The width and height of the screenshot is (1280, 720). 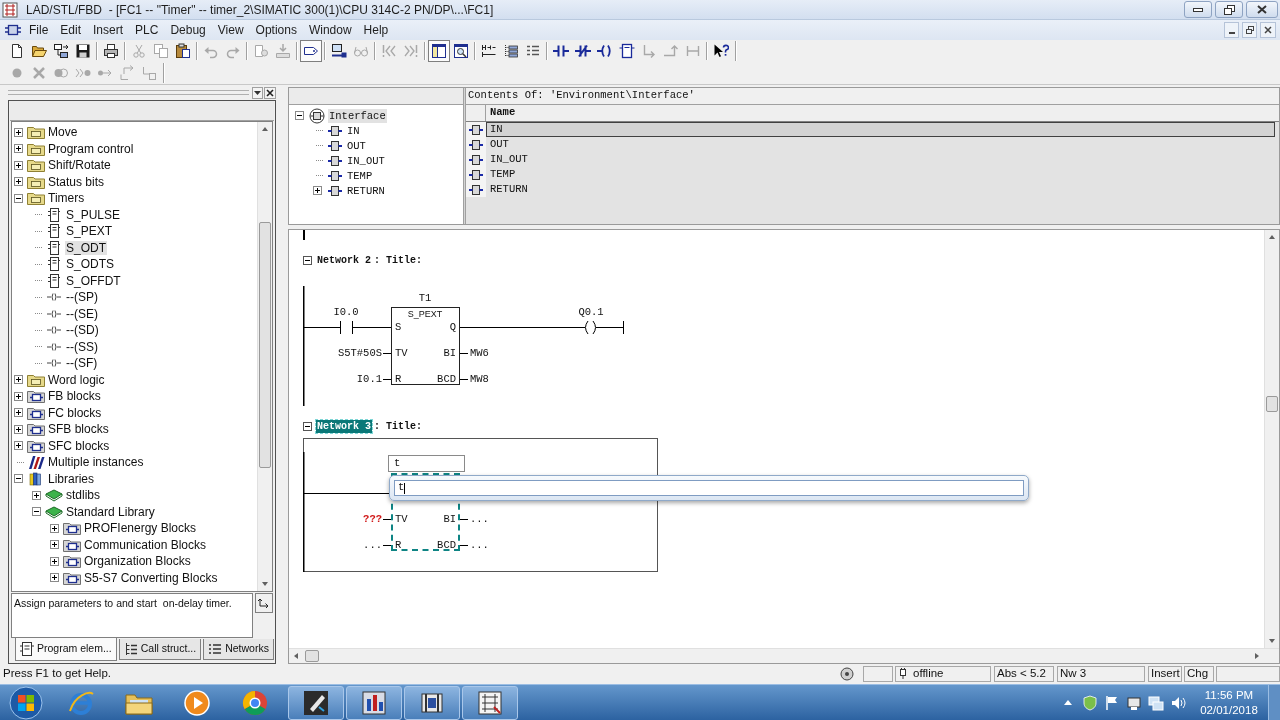 What do you see at coordinates (1229, 702) in the screenshot?
I see `clock-button: 11:56 PM 02/01/2018` at bounding box center [1229, 702].